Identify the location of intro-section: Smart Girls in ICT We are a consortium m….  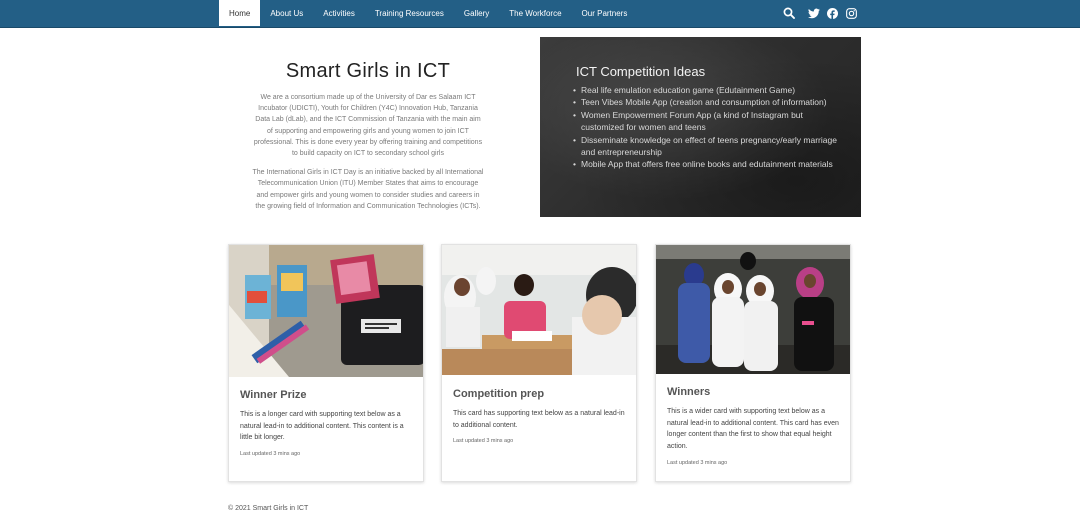
(368, 137).